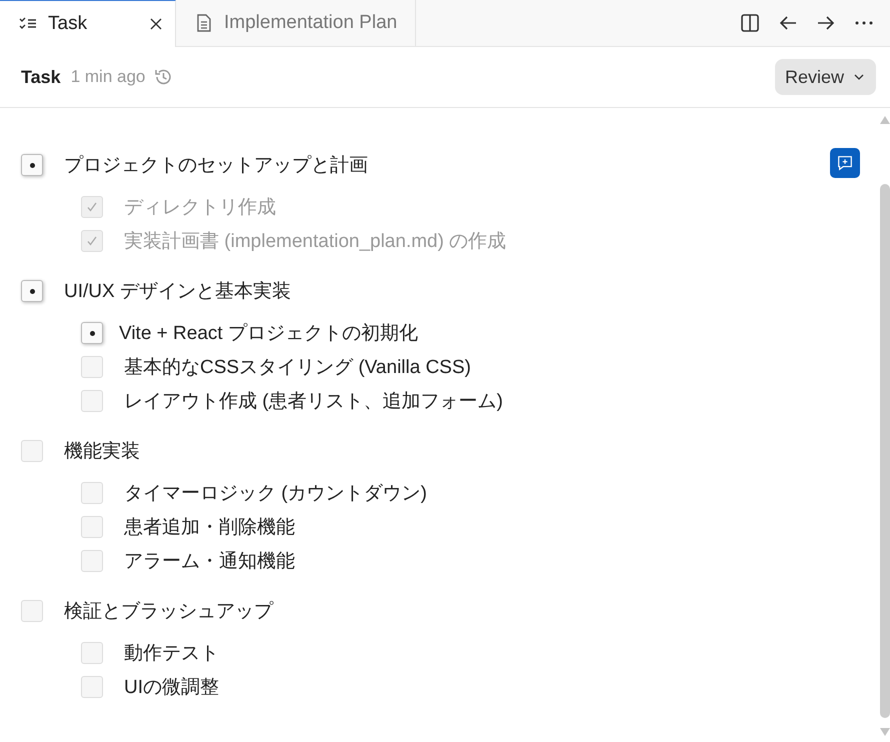  Describe the element at coordinates (268, 334) in the screenshot. I see `task-label: Vite + React プロジェクトの初期化` at that location.